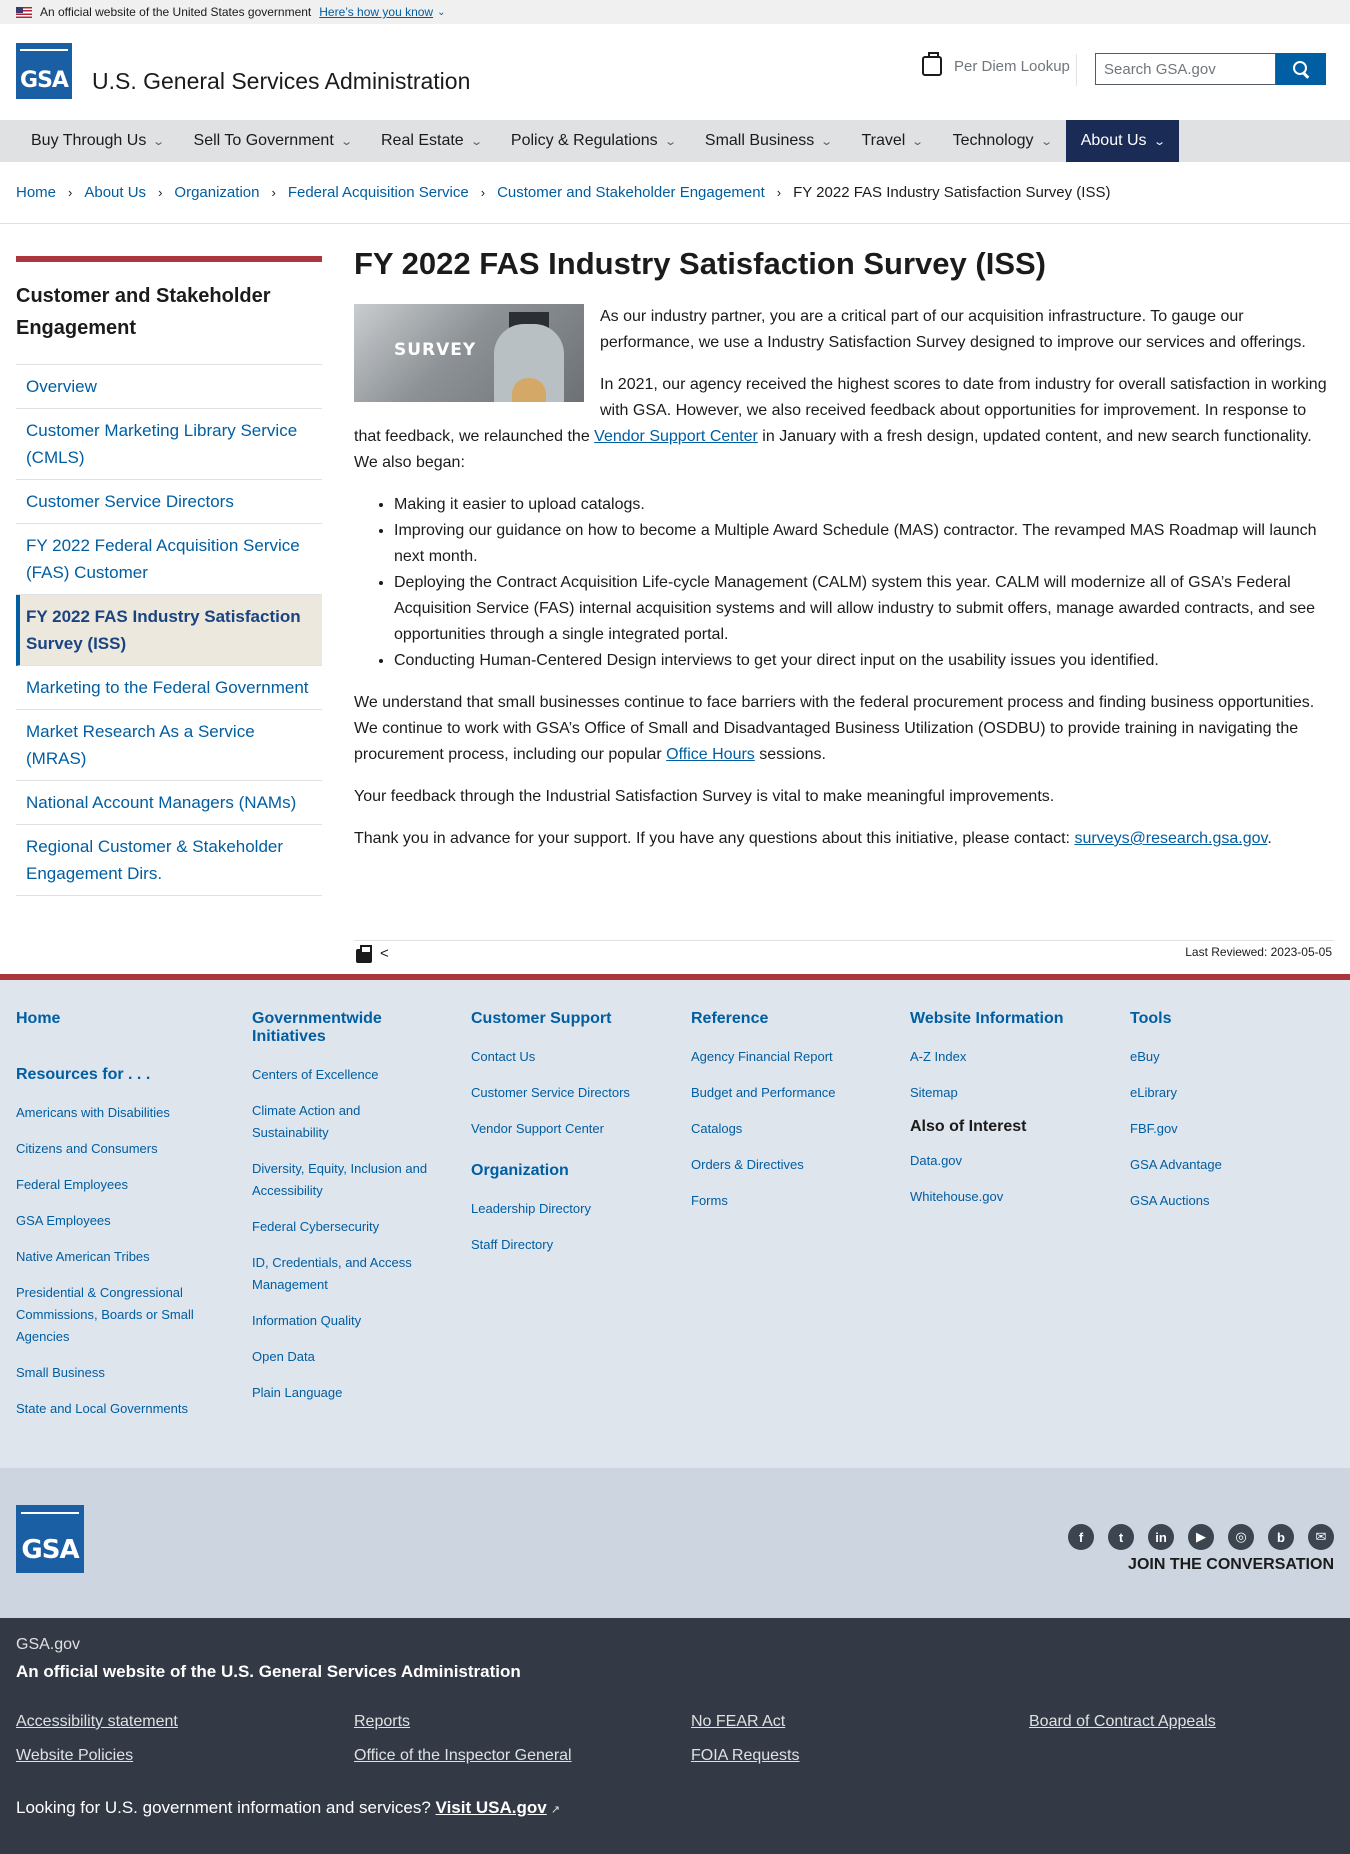 This screenshot has height=1854, width=1350. Describe the element at coordinates (281, 81) in the screenshot. I see `agency-name: U.S. General Services Administration` at that location.